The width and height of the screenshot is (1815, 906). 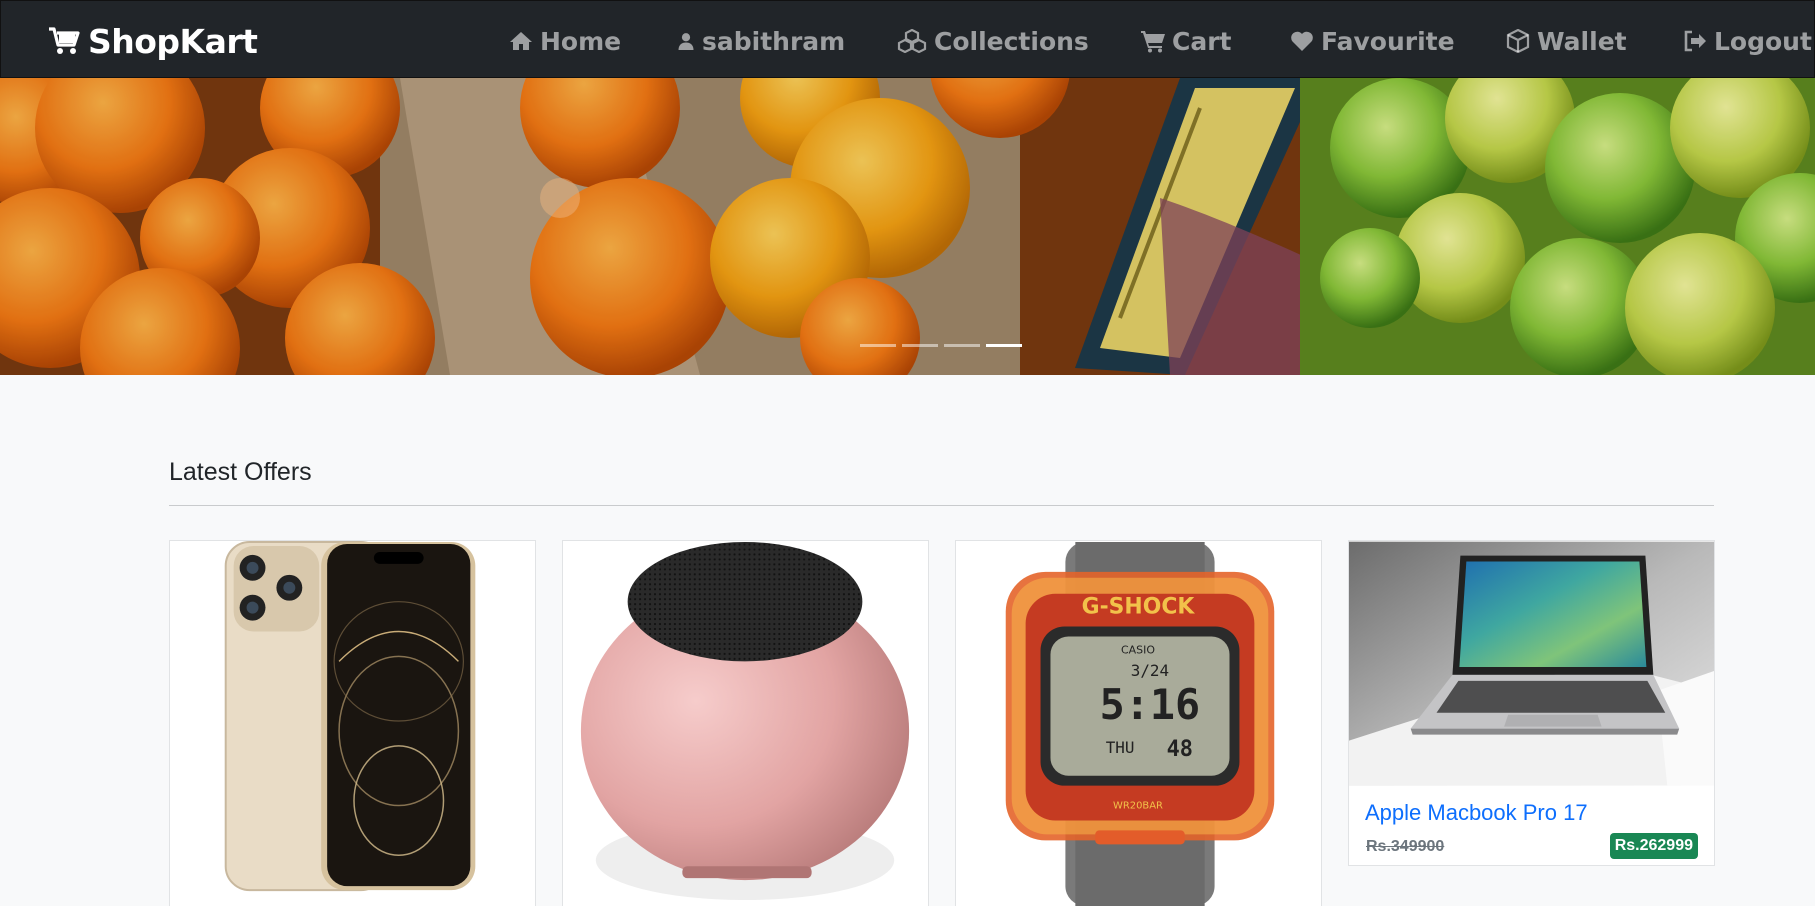 I want to click on nav-user-label: sabithram, so click(x=774, y=41).